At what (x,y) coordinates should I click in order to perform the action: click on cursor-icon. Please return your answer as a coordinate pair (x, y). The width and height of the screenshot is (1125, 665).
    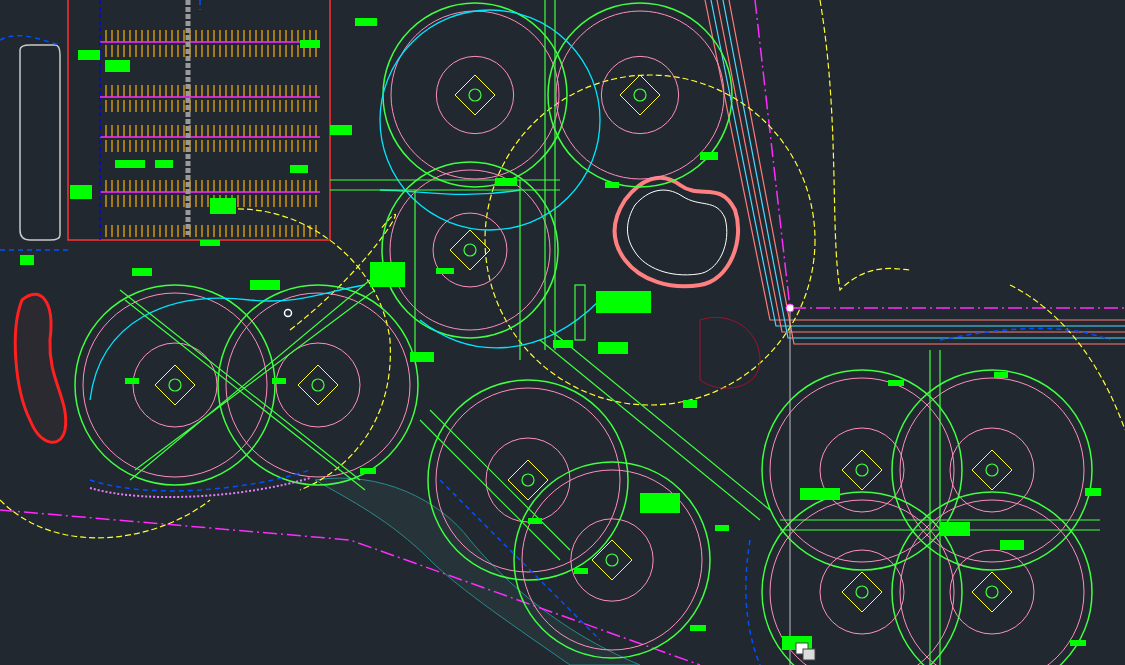
    Looking at the image, I should click on (806, 652).